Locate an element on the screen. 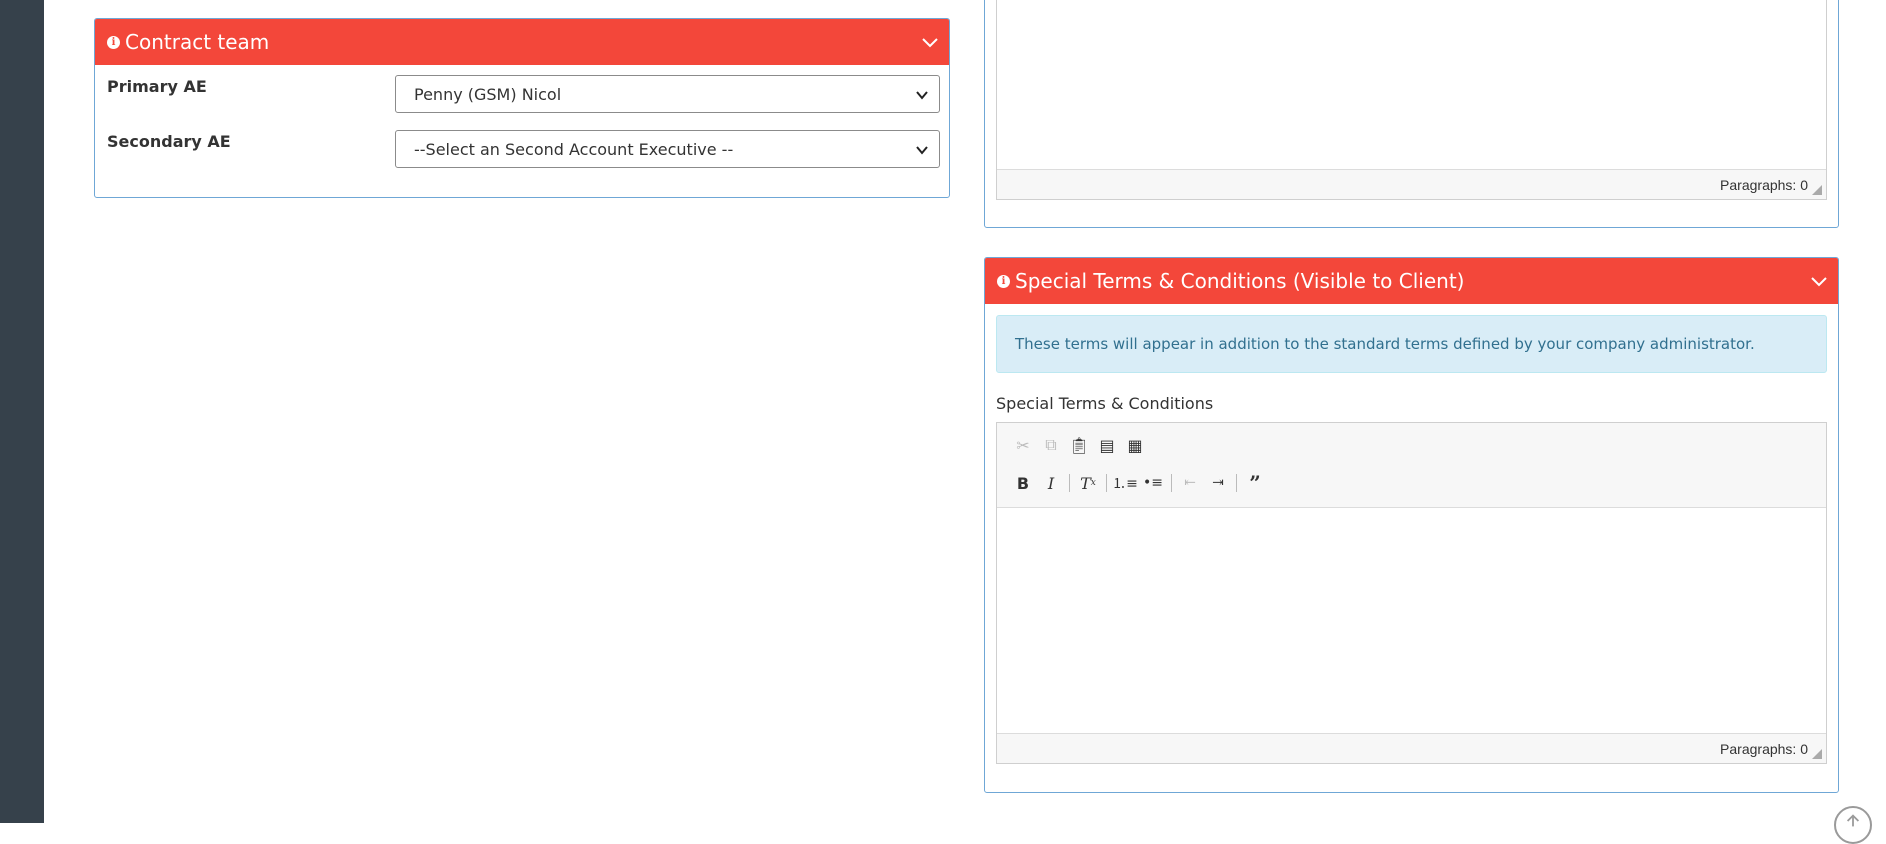 This screenshot has width=1886, height=844. editor-toolbar: ✂ ⧉ 📋︎ ▤ ▦ B I Tx ⒈≡ •≡ ⇤ ⇥ ” is located at coordinates (1411, 465).